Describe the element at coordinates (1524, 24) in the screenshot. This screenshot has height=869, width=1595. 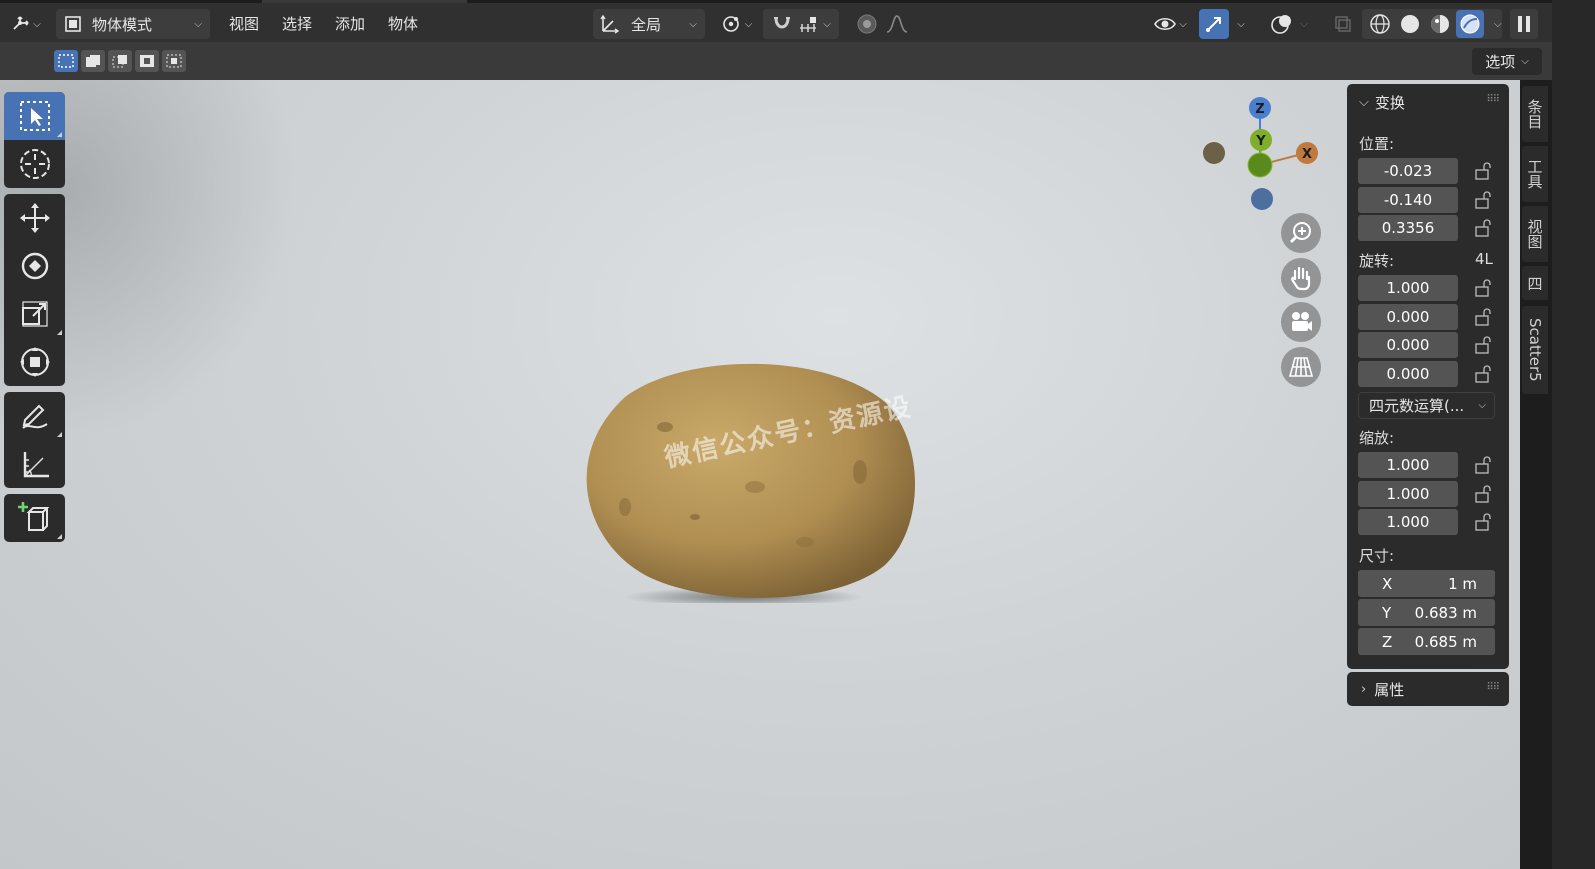
I see `pause-render-button` at that location.